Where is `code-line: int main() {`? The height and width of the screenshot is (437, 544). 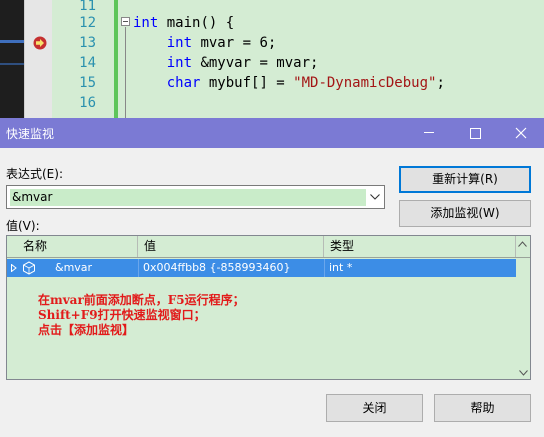
code-line: int main() { is located at coordinates (183, 23).